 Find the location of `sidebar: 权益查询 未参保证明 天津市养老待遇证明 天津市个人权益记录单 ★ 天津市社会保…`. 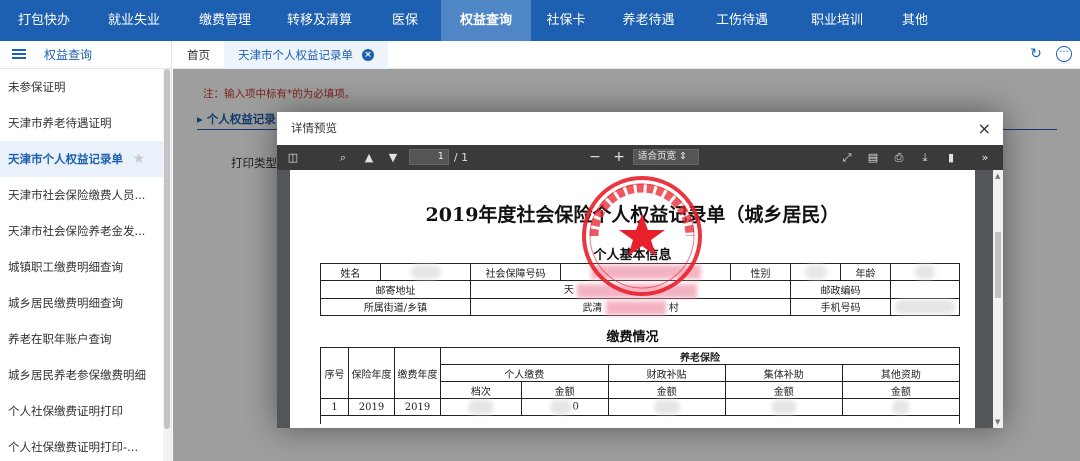

sidebar: 权益查询 未参保证明 天津市养老待遇证明 天津市个人权益记录单 ★ 天津市社会保… is located at coordinates (86, 251).